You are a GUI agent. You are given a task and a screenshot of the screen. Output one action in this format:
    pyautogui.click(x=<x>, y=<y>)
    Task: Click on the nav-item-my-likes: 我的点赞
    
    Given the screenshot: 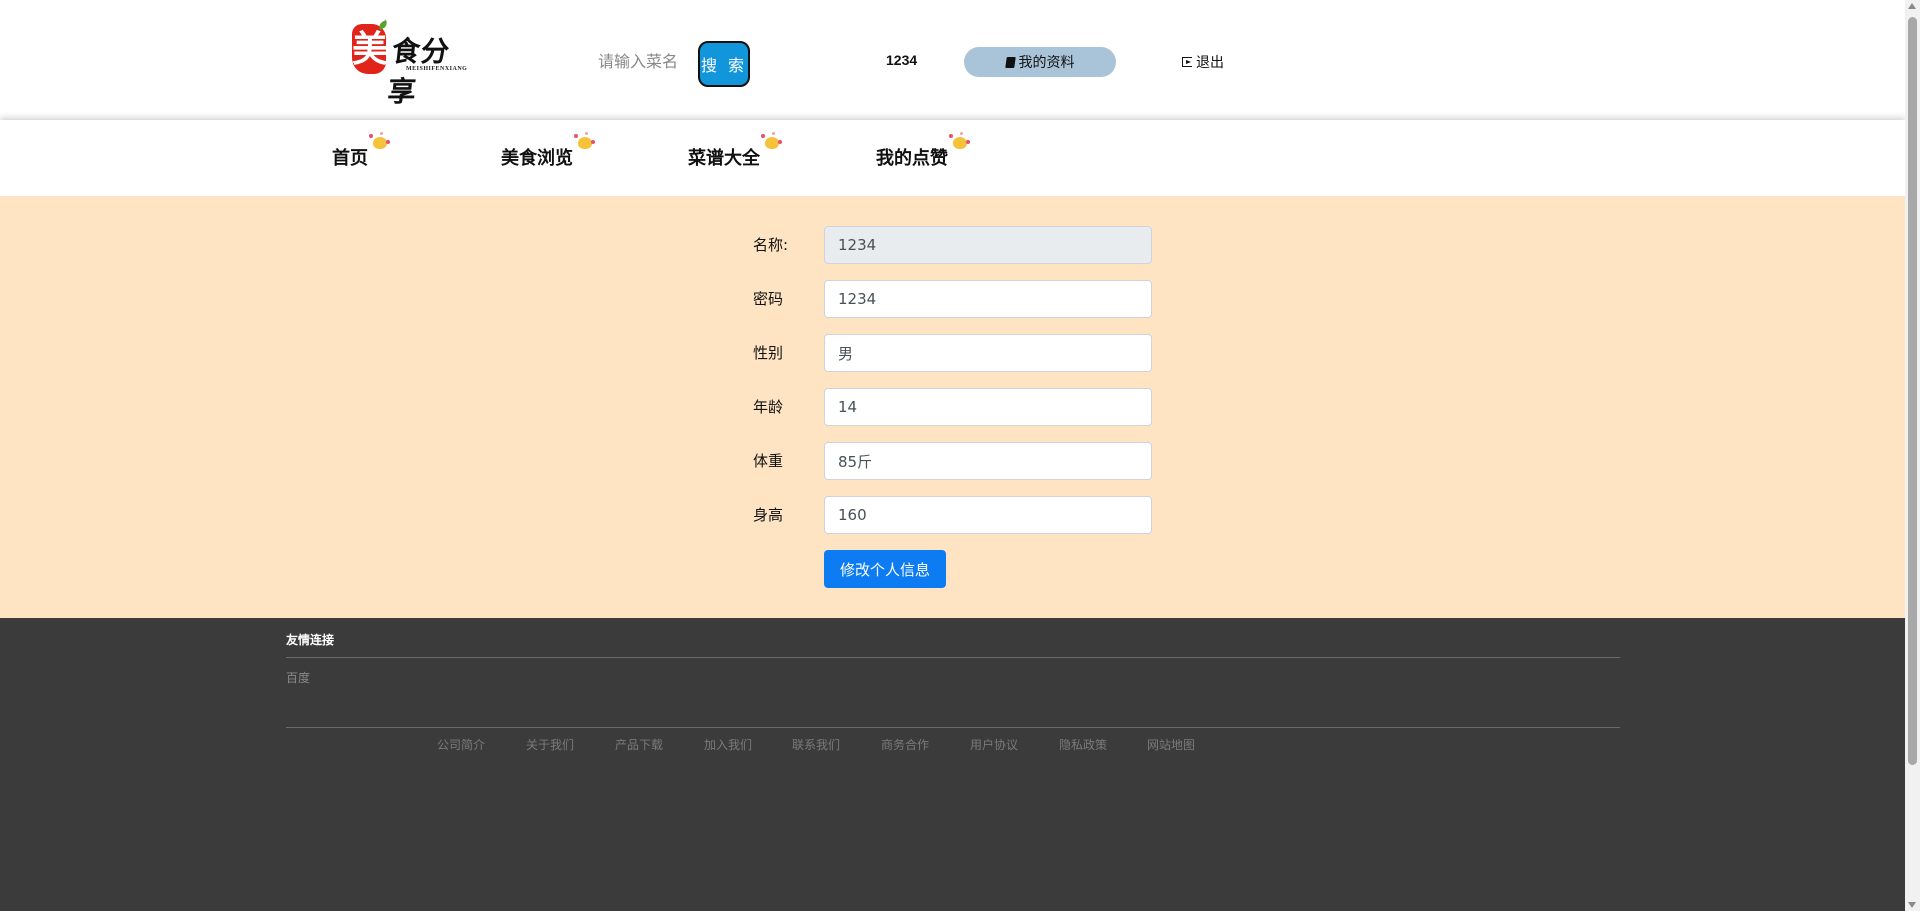 What is the action you would take?
    pyautogui.click(x=923, y=151)
    